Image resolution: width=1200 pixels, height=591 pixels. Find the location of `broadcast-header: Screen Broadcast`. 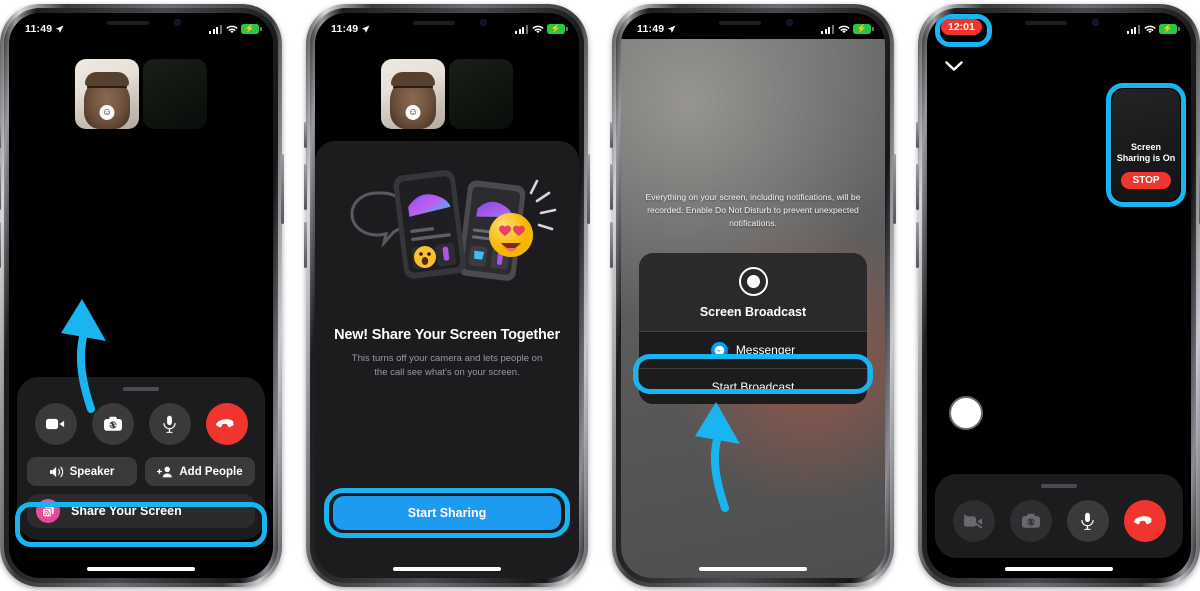

broadcast-header: Screen Broadcast is located at coordinates (753, 292).